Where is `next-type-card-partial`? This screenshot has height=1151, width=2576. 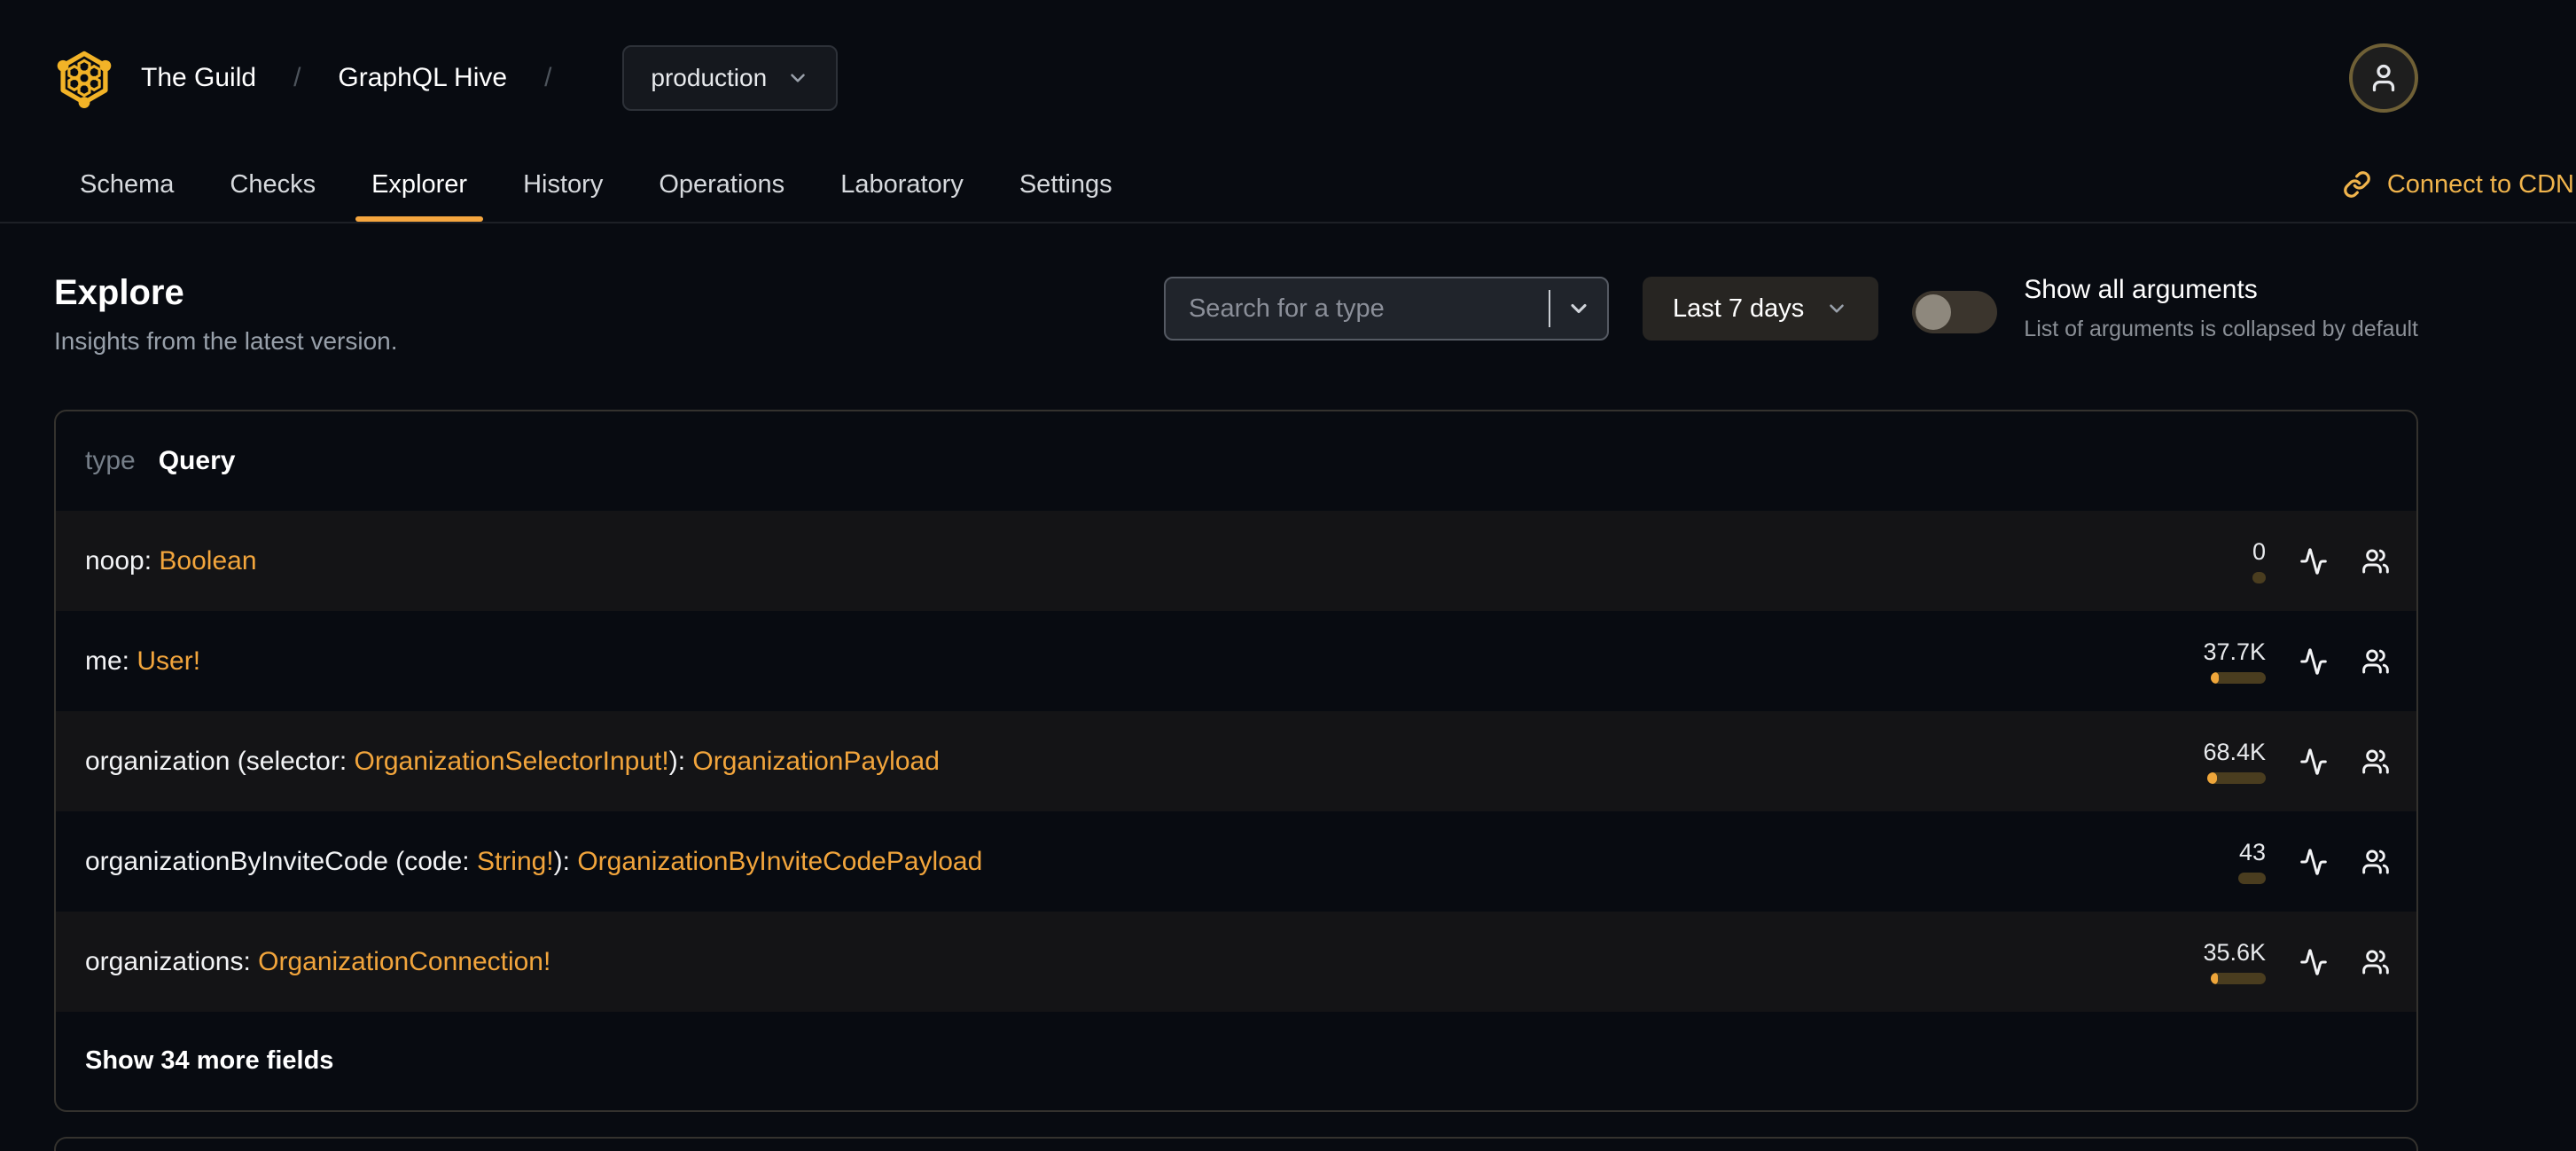 next-type-card-partial is located at coordinates (1236, 1144).